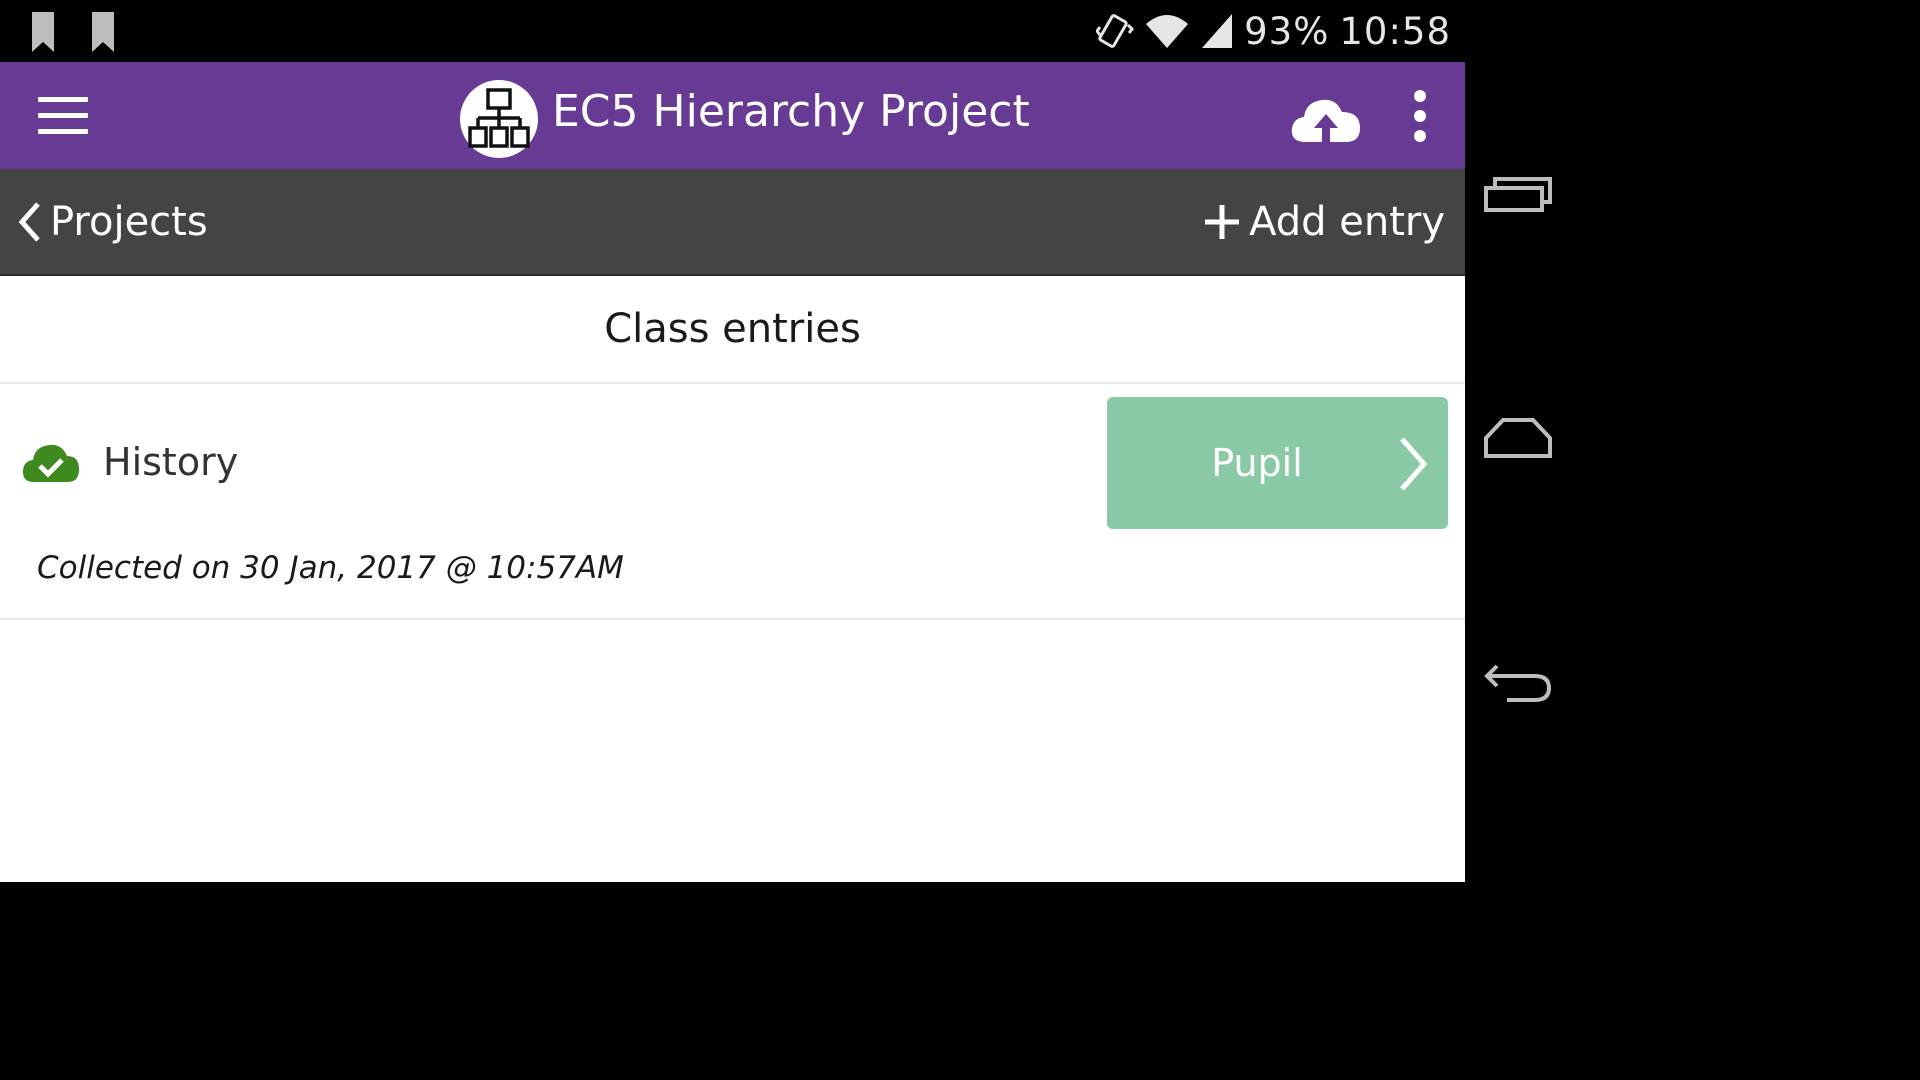 The height and width of the screenshot is (1080, 1920). What do you see at coordinates (64, 115) in the screenshot?
I see `menu-icon` at bounding box center [64, 115].